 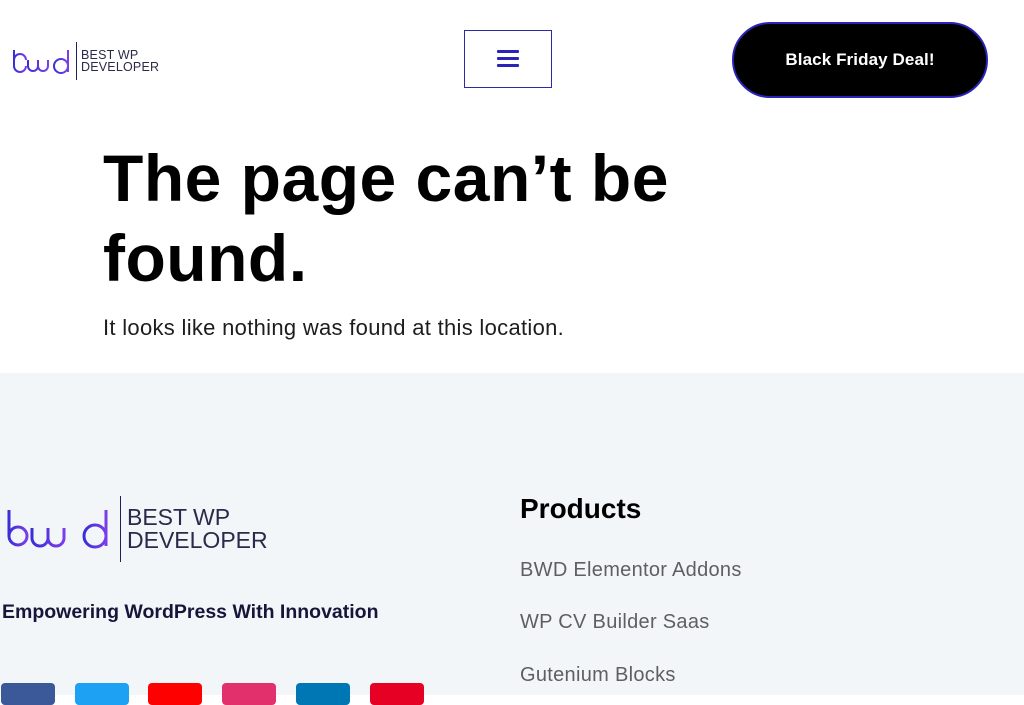 I want to click on menu-toggle-button, so click(x=508, y=59).